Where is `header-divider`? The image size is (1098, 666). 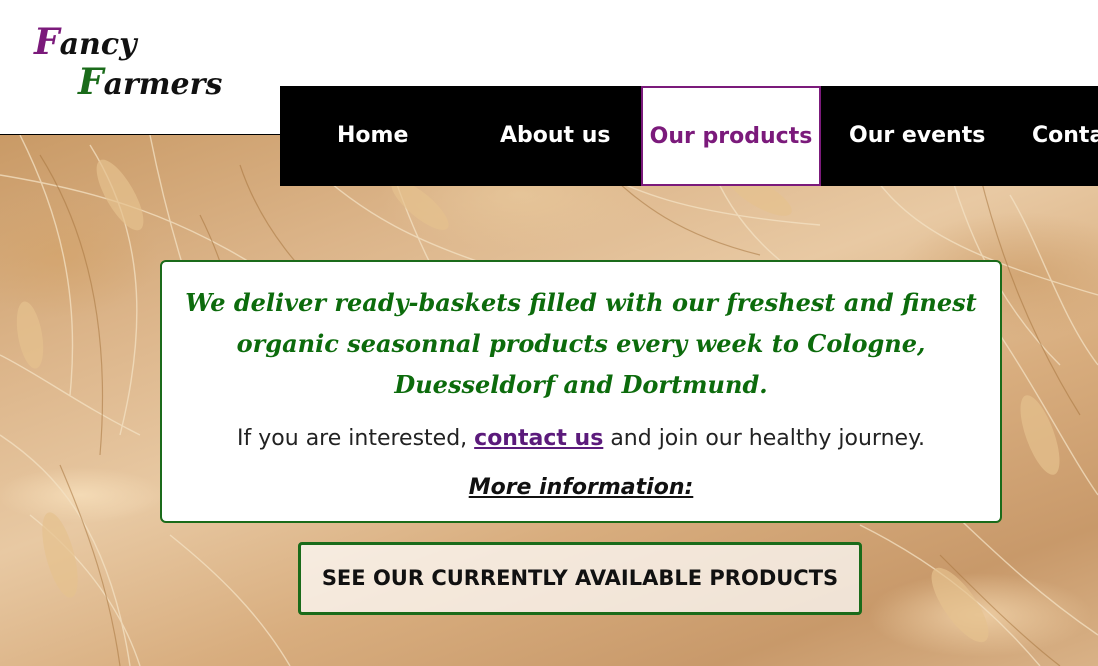 header-divider is located at coordinates (140, 134).